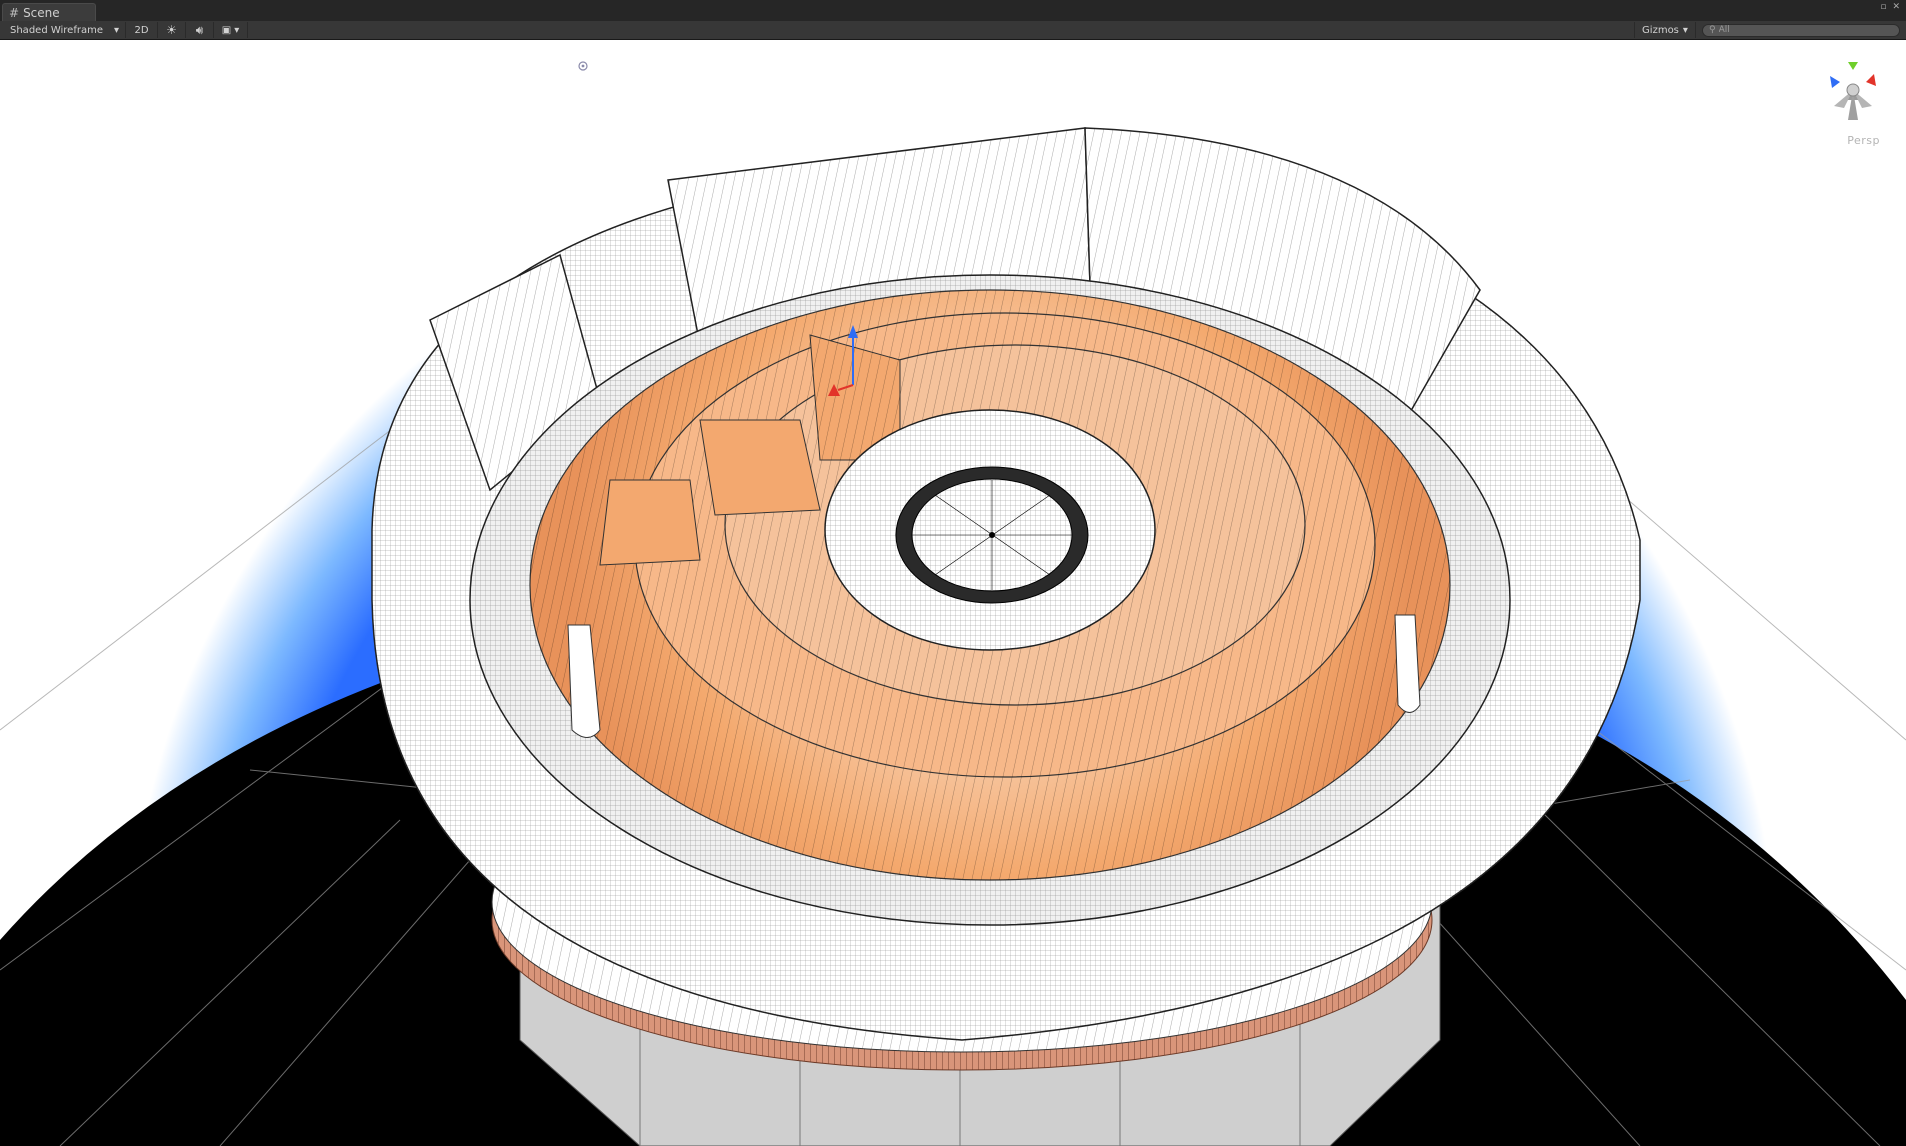  I want to click on sun-icon: ☀, so click(171, 30).